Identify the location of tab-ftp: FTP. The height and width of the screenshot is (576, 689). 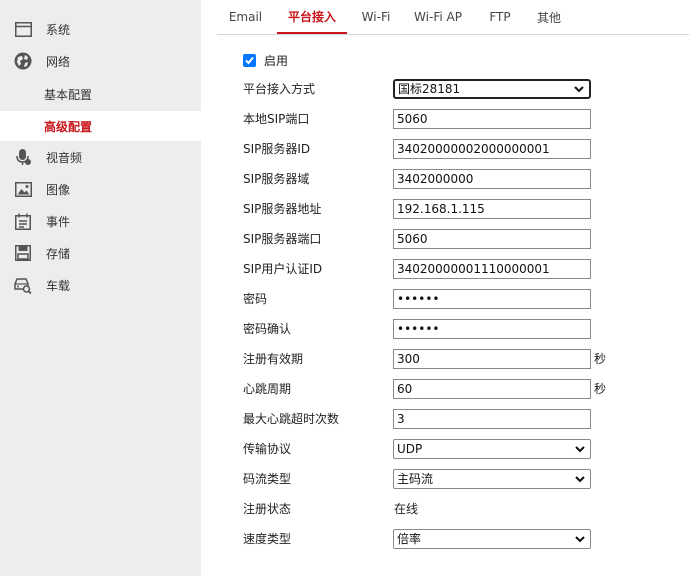
(500, 17).